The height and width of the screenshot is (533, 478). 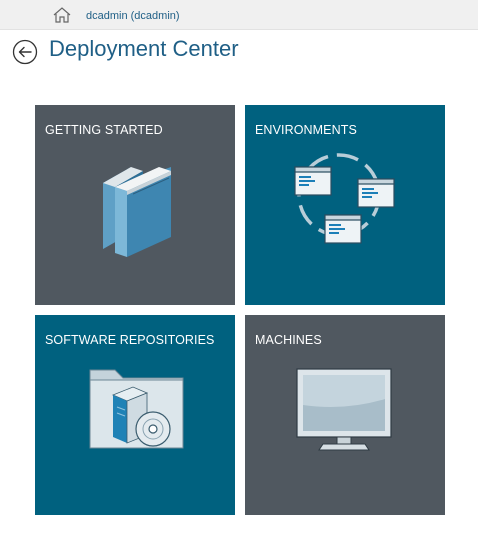 I want to click on environments-cycle-icon, so click(x=344, y=198).